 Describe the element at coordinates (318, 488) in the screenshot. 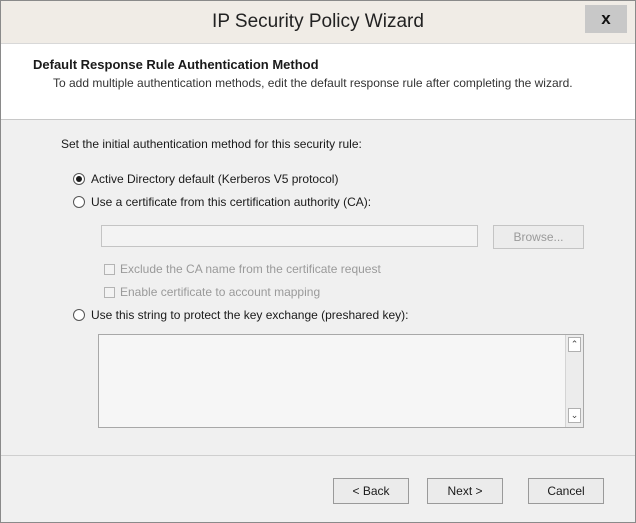

I see `wizard-footer: < Back Next > Cancel` at that location.